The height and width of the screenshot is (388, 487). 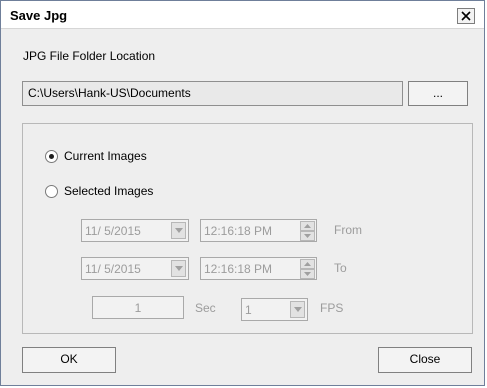 What do you see at coordinates (113, 269) in the screenshot?
I see `to-date-value: 11/ 5/2015` at bounding box center [113, 269].